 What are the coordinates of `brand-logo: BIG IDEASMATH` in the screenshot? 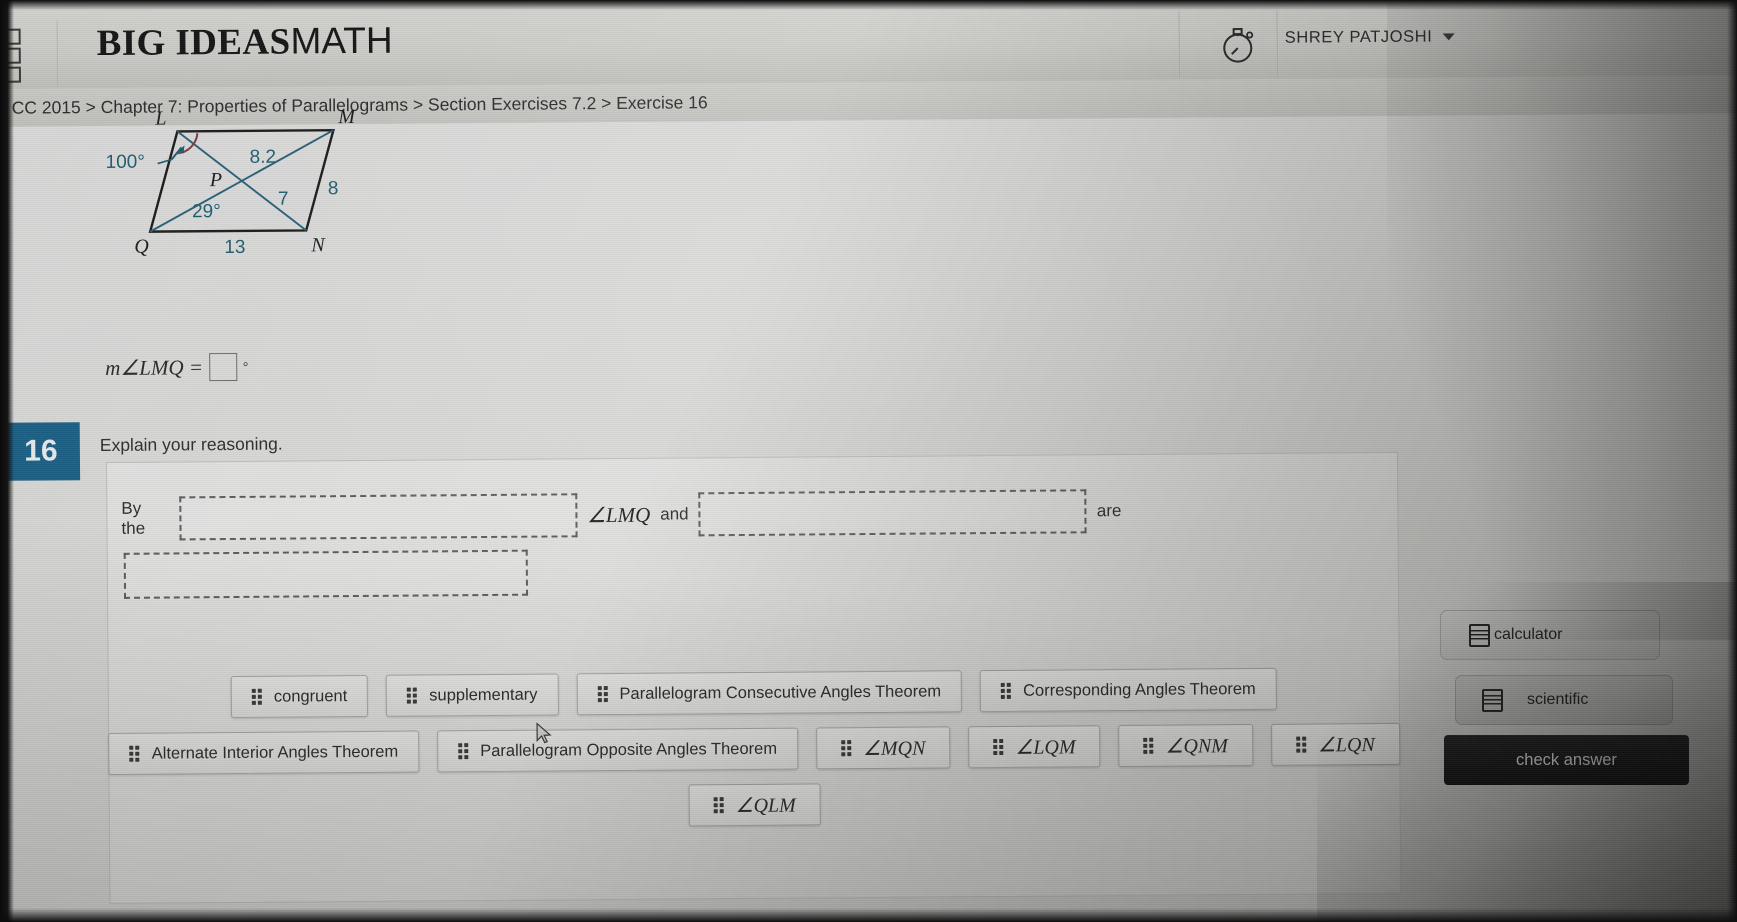 It's located at (245, 42).